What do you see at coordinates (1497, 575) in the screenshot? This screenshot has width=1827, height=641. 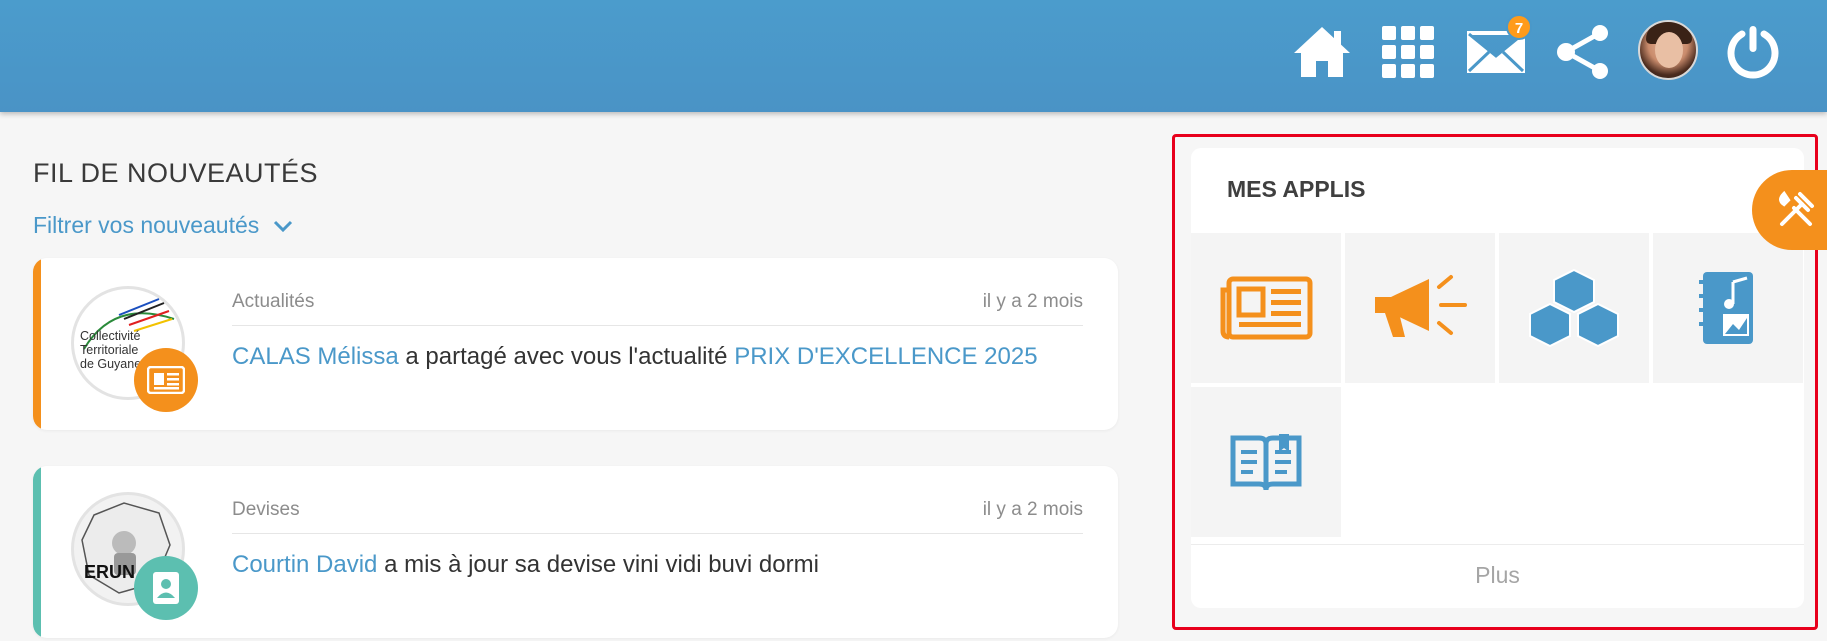 I see `more-apps-button: Plus` at bounding box center [1497, 575].